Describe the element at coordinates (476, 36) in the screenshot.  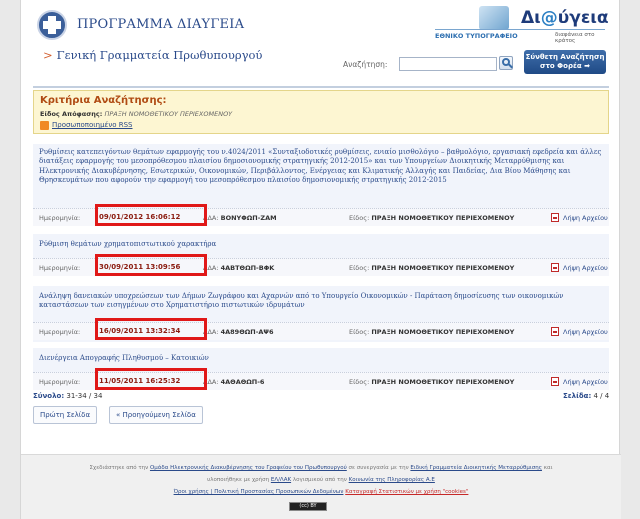
I see `brand-subtitle-printing-office: ΕΘΝΙΚΟ ΤΥΠΟΓΡΑΦΕΙΟ` at that location.